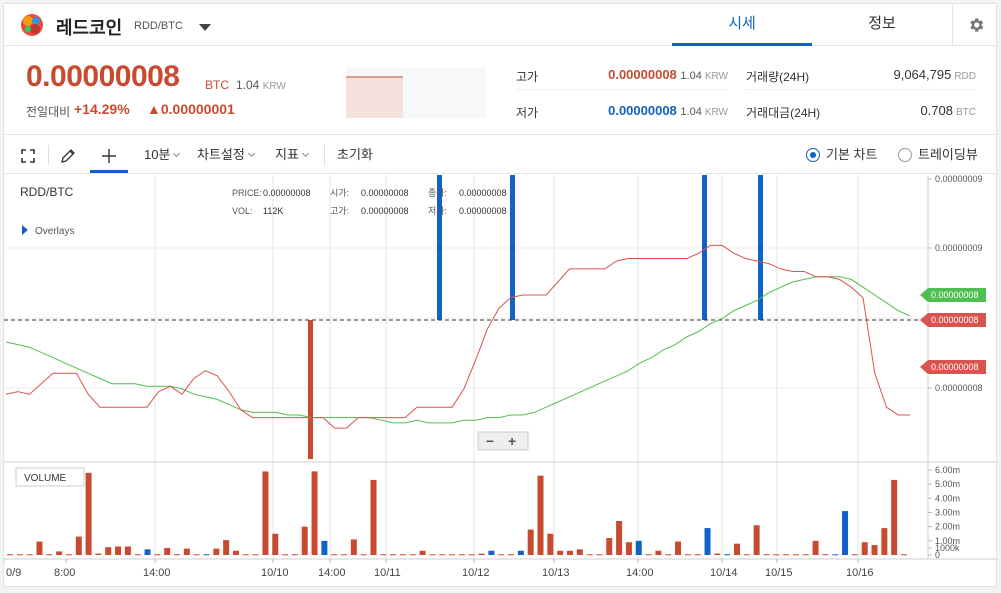 The width and height of the screenshot is (1001, 593). I want to click on time-axis-label: 10/13, so click(556, 573).